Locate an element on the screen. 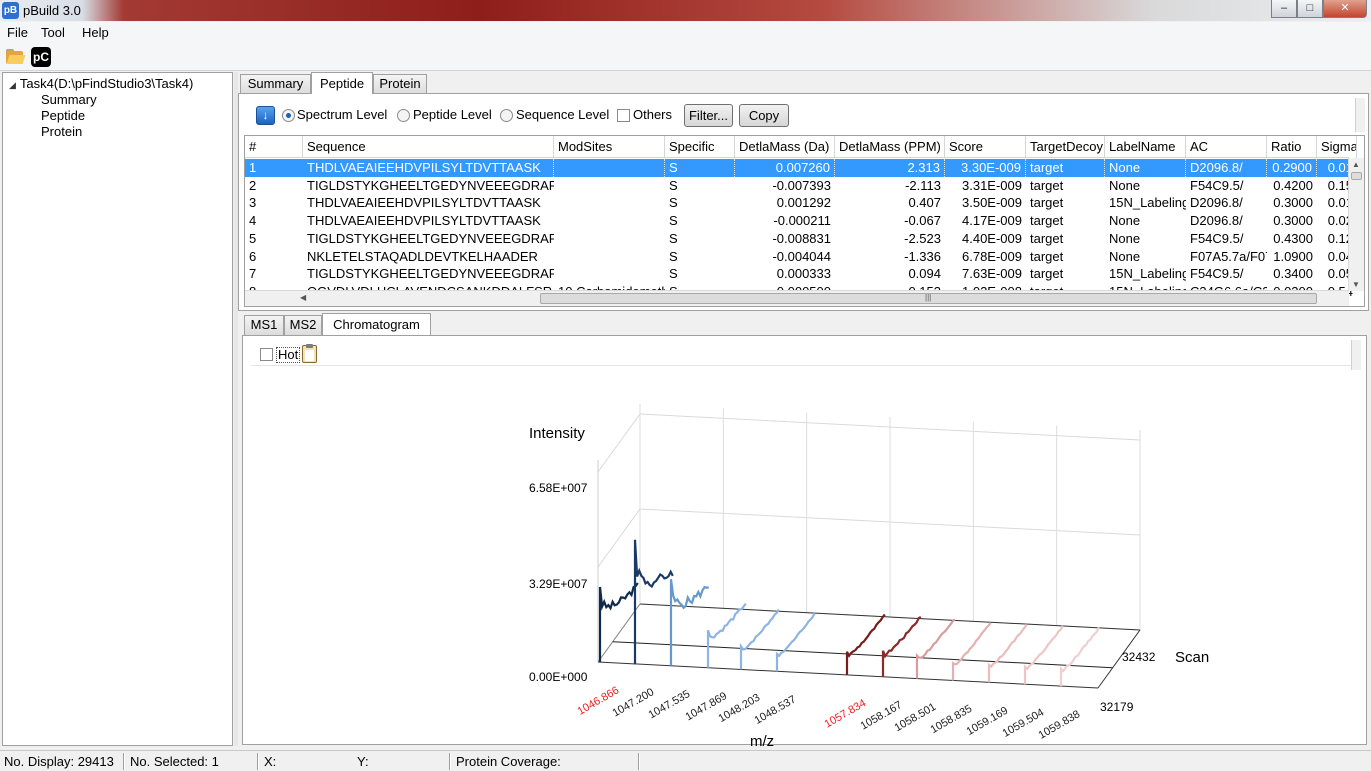  col-deltamass-ppm: DetlaMass (PPM) is located at coordinates (890, 147).